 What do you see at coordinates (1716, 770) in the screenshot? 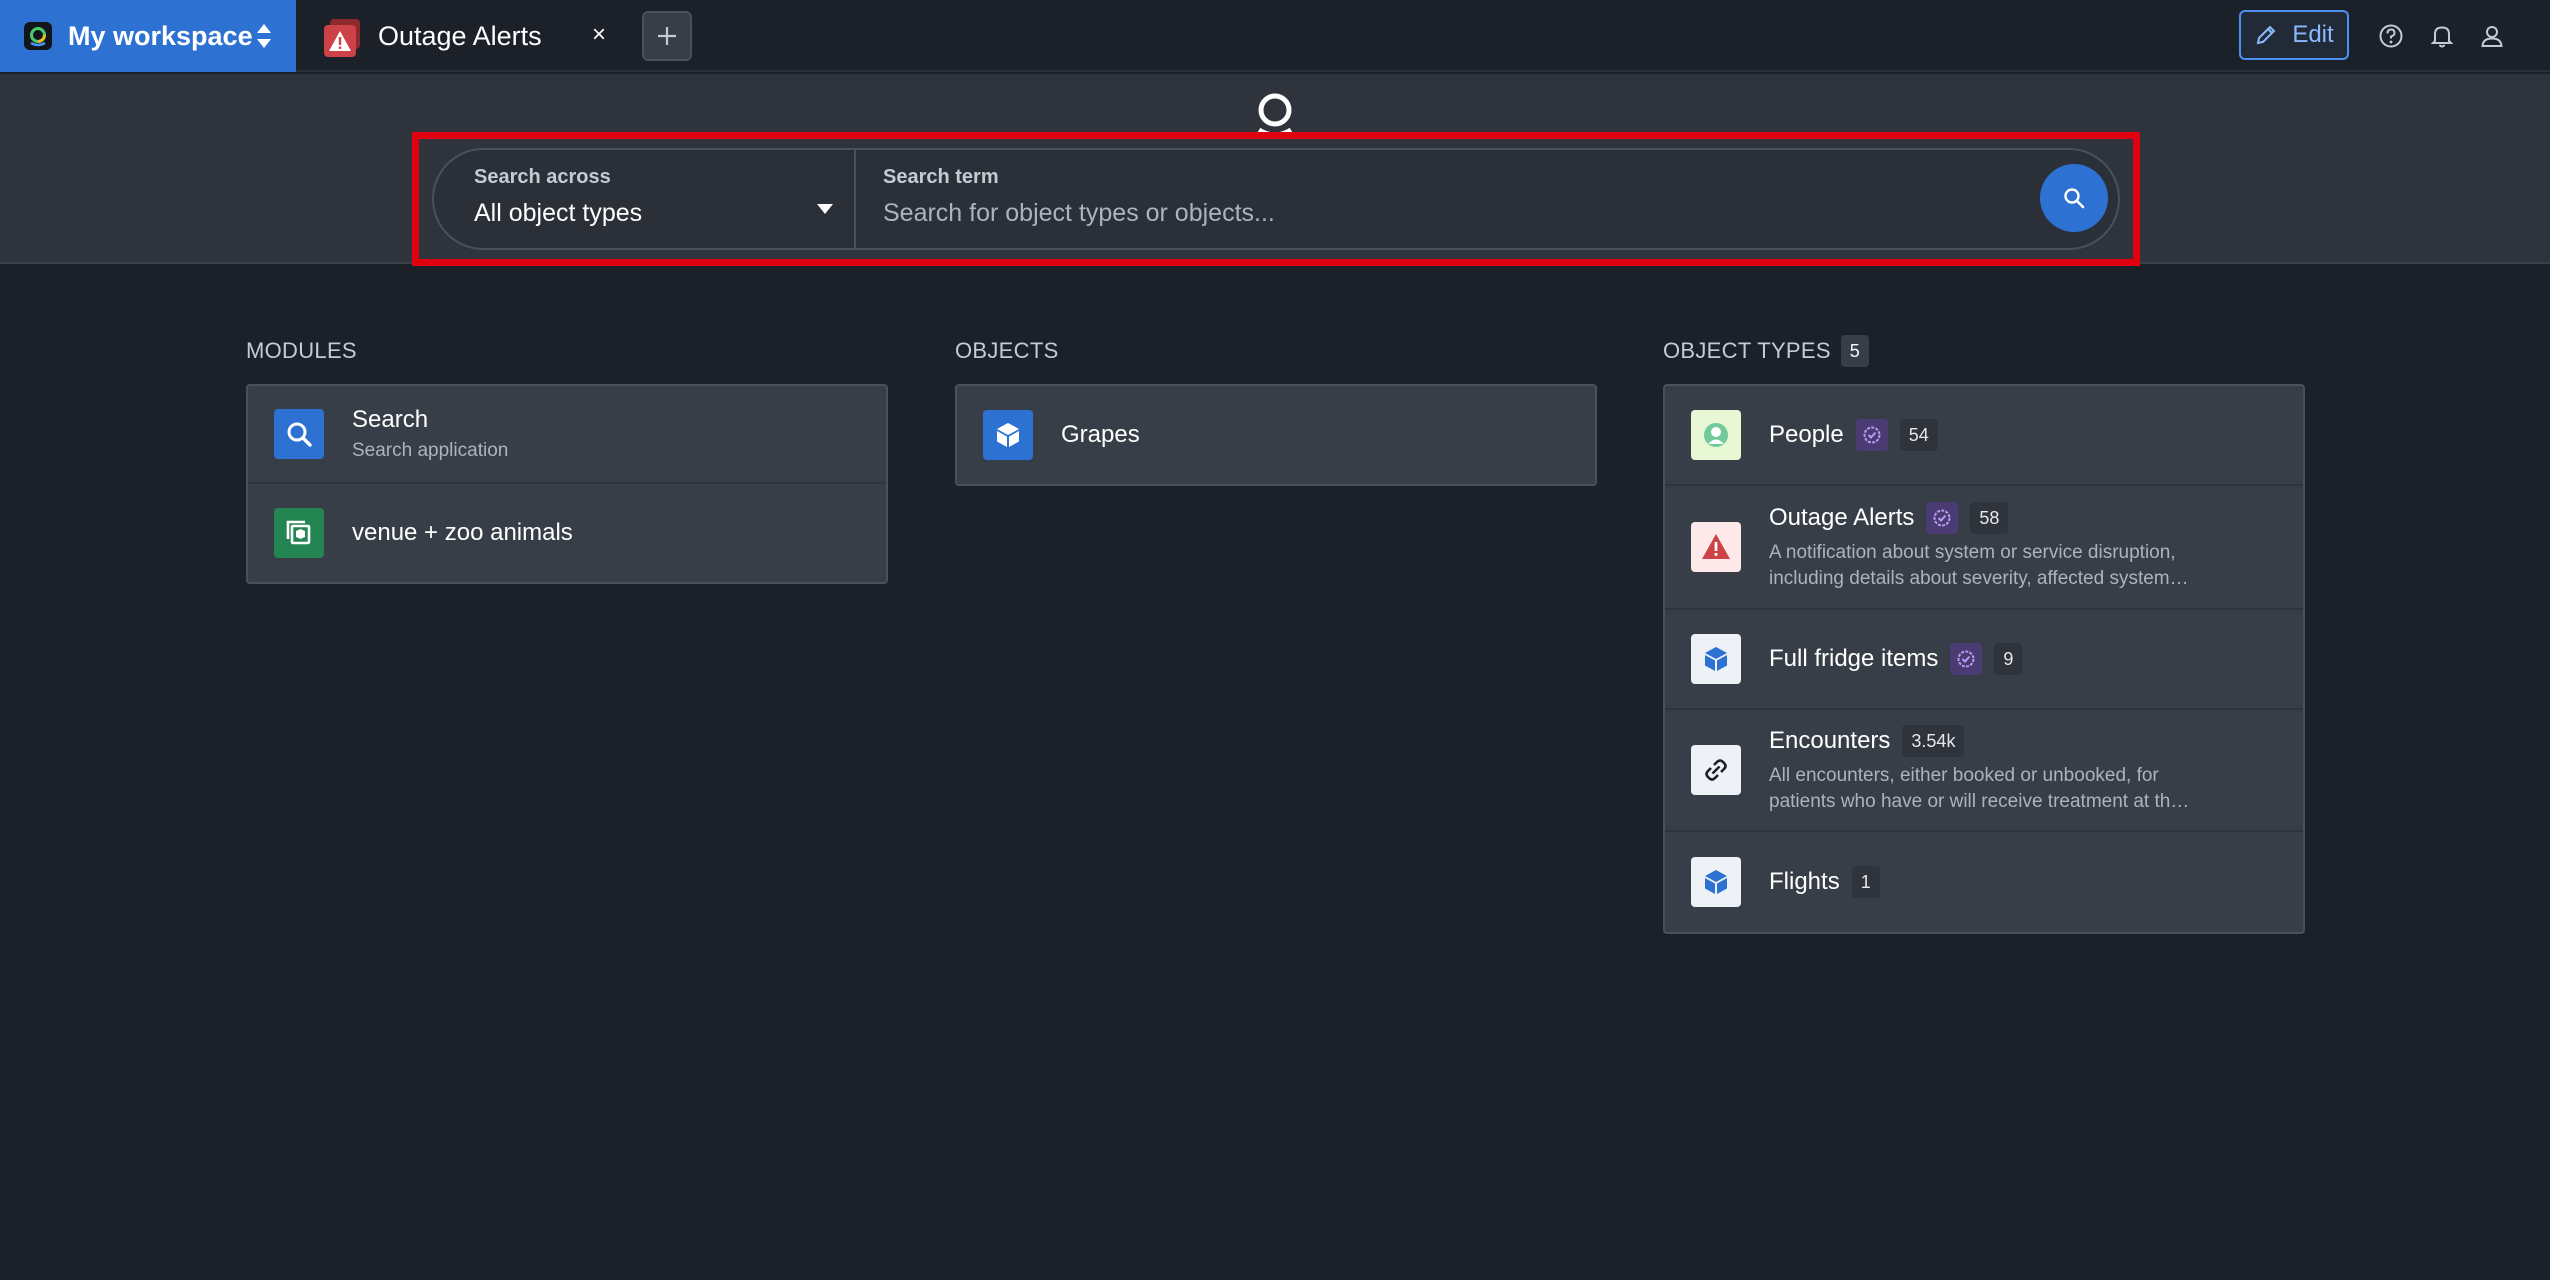
I see `link-icon` at bounding box center [1716, 770].